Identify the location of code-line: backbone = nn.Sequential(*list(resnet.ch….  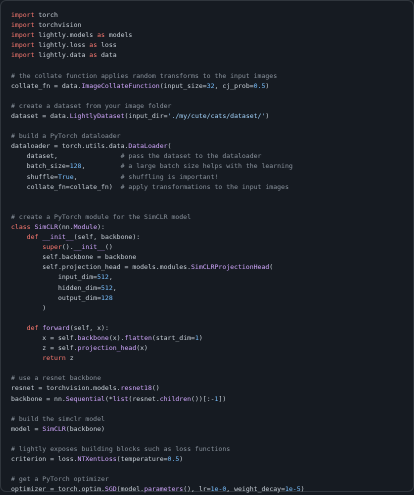
(209, 399).